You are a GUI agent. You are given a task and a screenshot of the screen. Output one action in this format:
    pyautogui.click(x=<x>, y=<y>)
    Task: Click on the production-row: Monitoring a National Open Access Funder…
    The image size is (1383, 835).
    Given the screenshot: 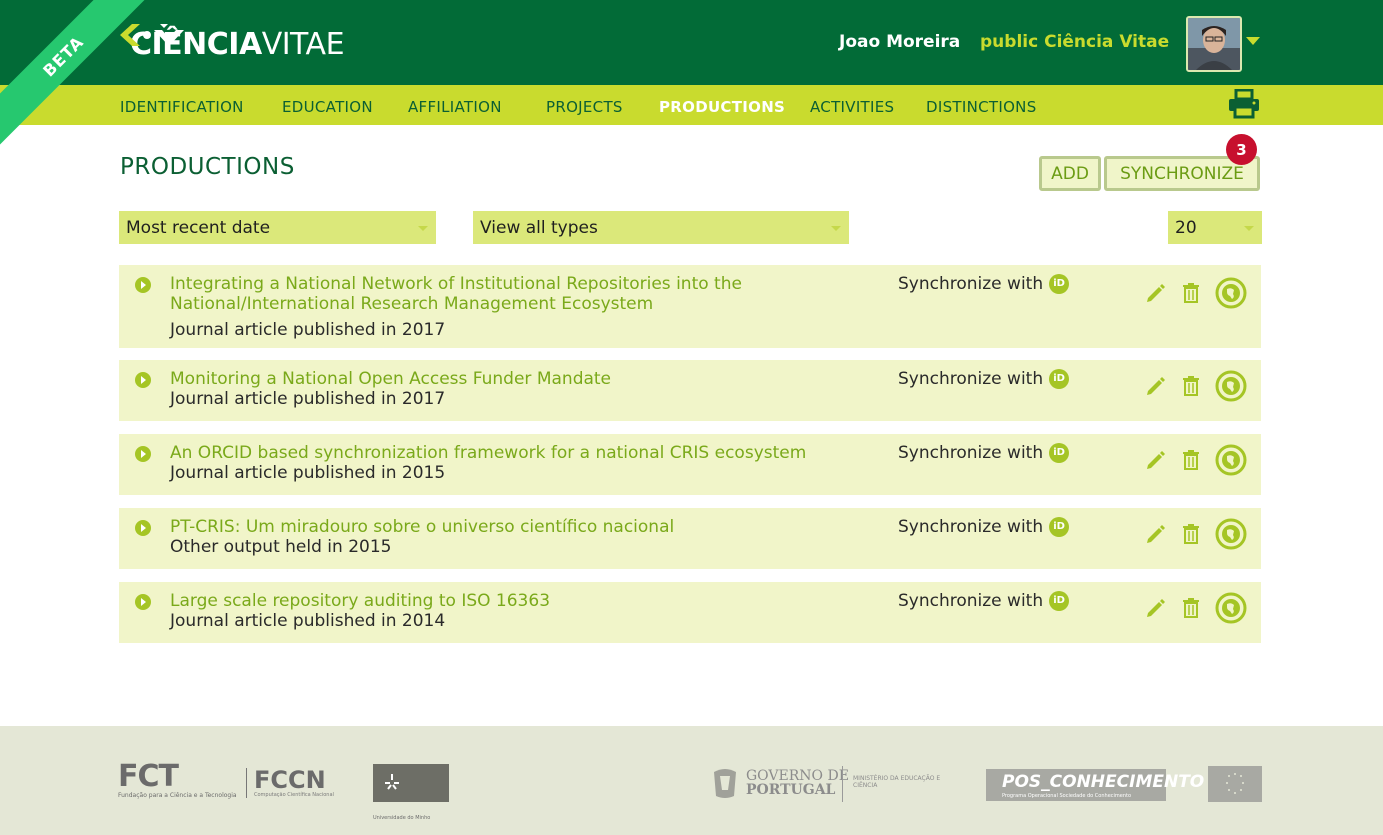 What is the action you would take?
    pyautogui.click(x=690, y=390)
    